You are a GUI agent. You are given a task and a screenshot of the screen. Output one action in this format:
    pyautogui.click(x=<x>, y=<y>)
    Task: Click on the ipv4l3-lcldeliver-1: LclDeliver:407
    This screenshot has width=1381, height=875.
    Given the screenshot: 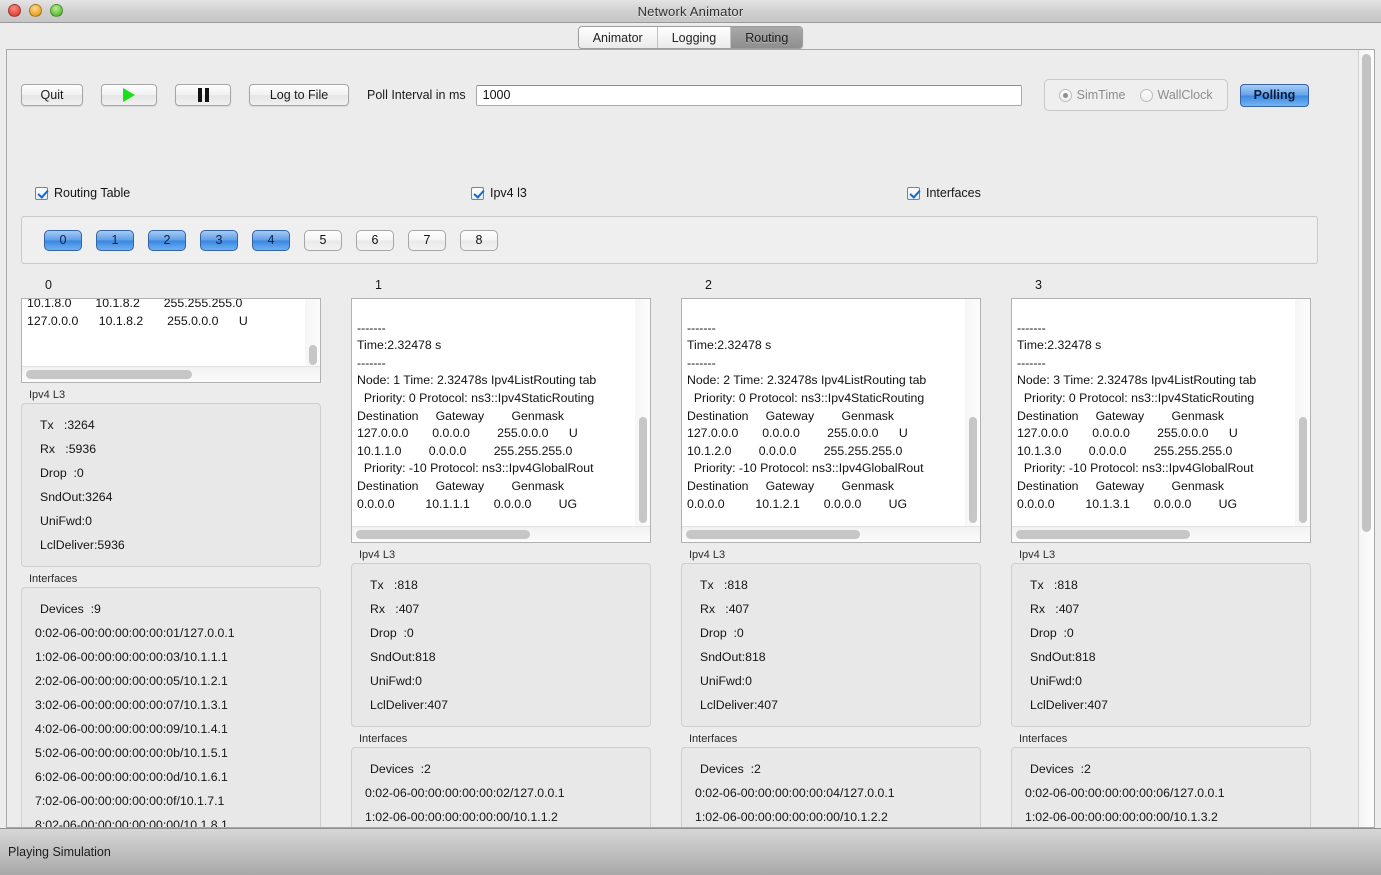 What is the action you would take?
    pyautogui.click(x=409, y=705)
    